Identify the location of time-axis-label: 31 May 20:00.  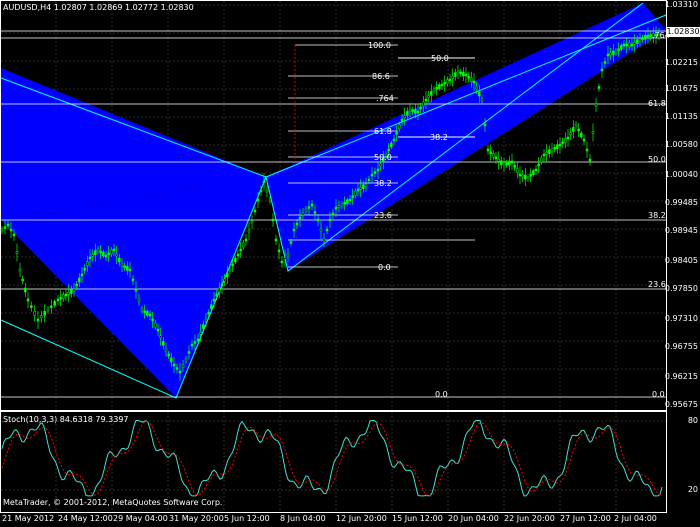
(196, 518).